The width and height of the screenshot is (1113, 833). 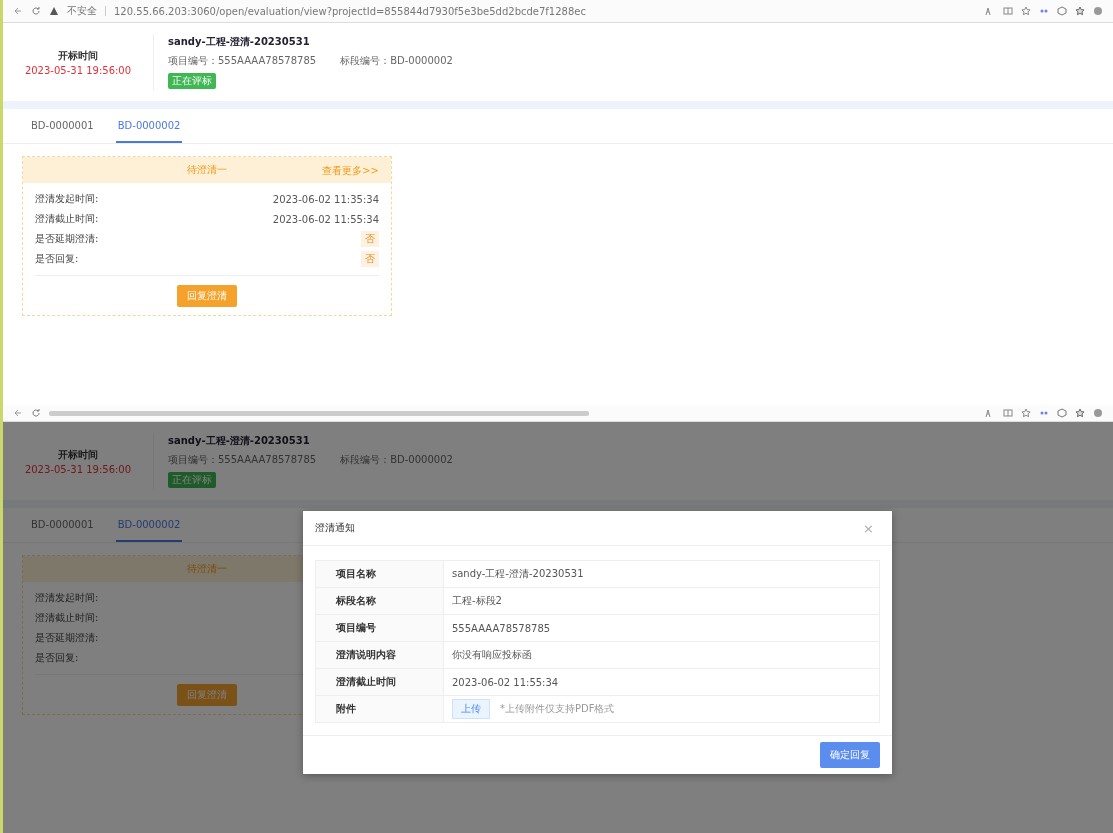 What do you see at coordinates (82, 11) in the screenshot?
I see `security-label: 不安全` at bounding box center [82, 11].